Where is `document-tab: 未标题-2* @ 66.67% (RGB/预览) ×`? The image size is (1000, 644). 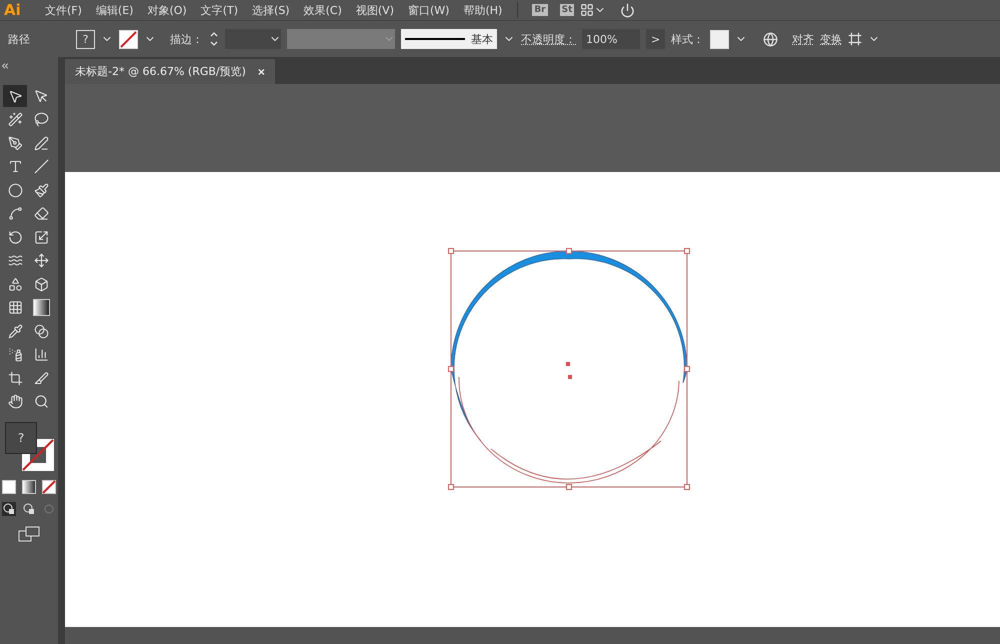 document-tab: 未标题-2* @ 66.67% (RGB/预览) × is located at coordinates (170, 71).